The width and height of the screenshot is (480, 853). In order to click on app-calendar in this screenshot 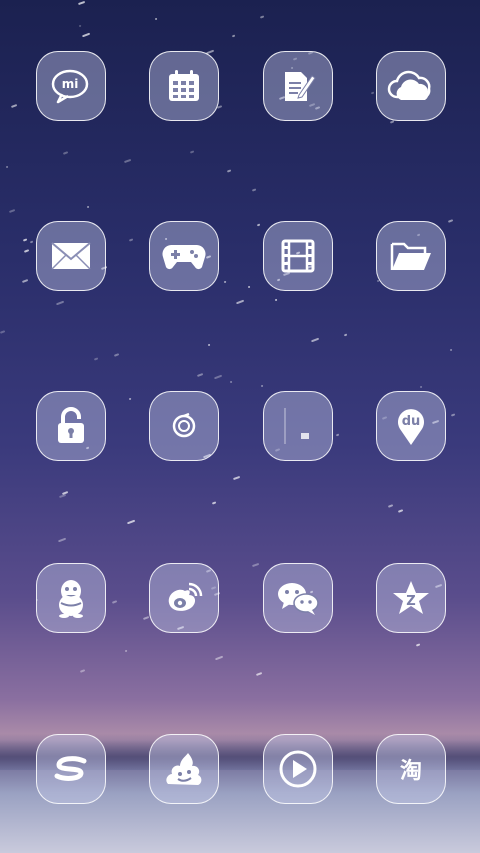, I will do `click(184, 86)`.